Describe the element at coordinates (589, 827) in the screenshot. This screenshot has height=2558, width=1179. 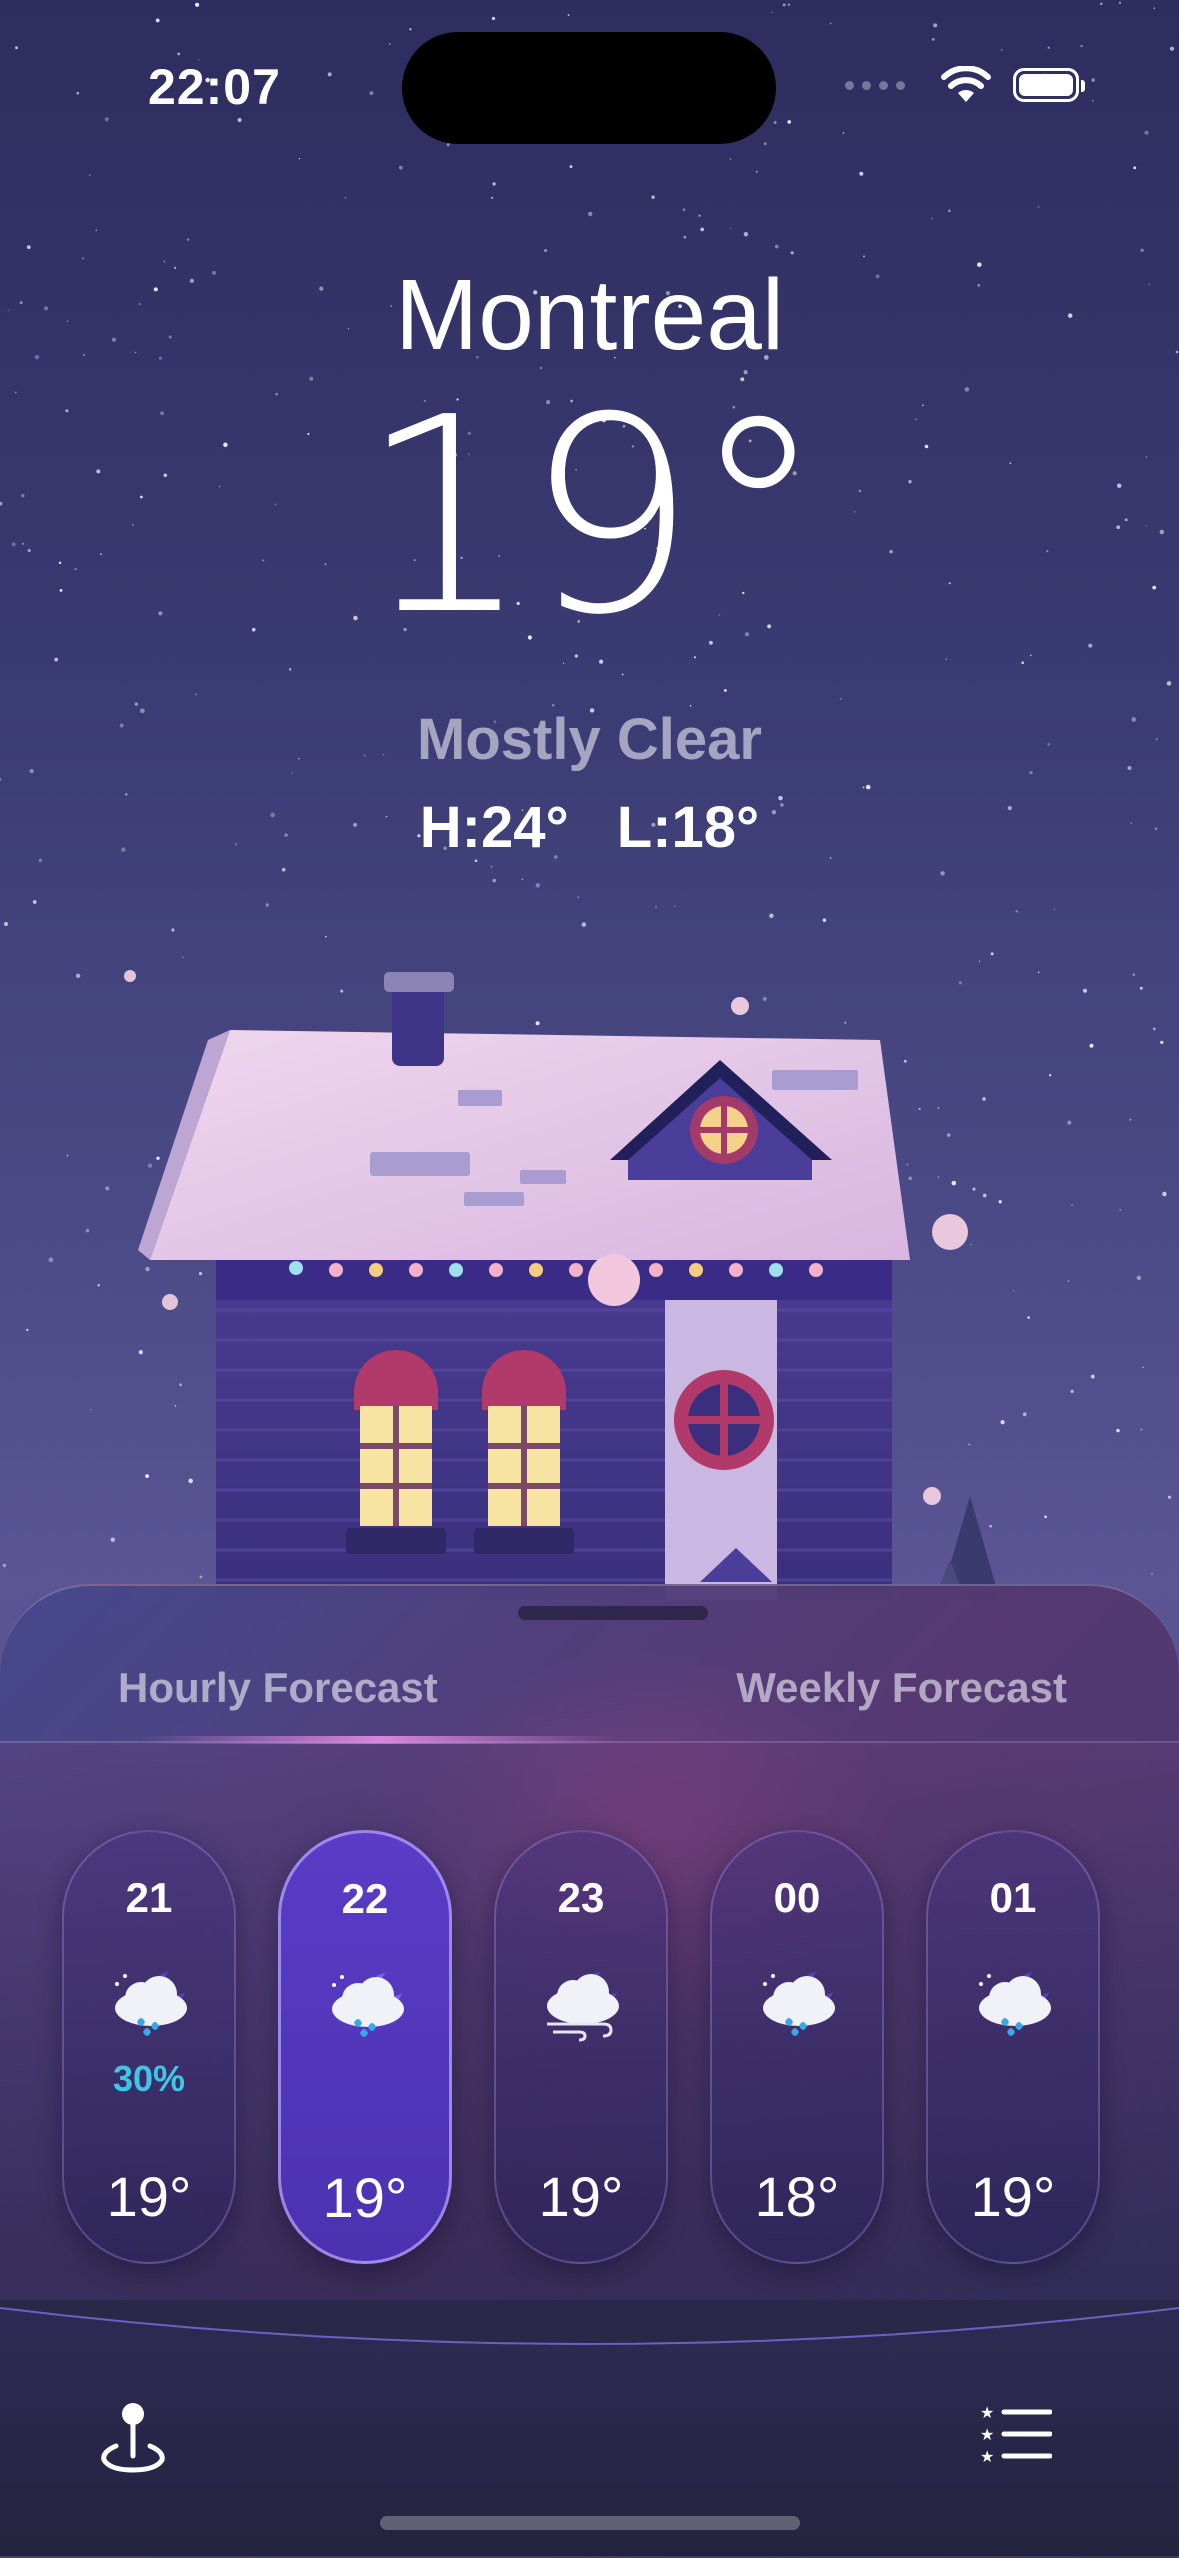
I see `high-low-temperatures: H:24° L:18°` at that location.